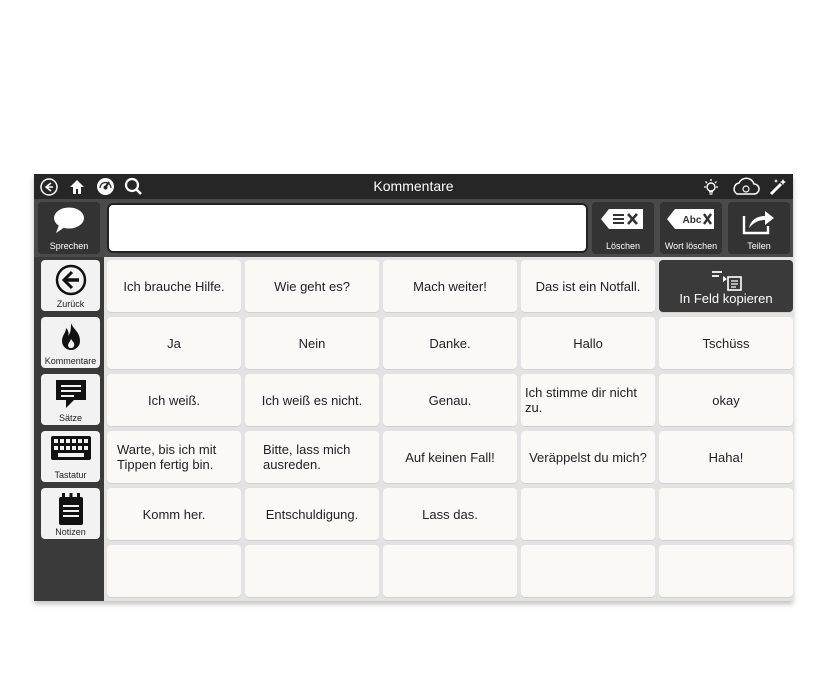  What do you see at coordinates (70, 475) in the screenshot?
I see `sidebar-item-label: Tastatur` at bounding box center [70, 475].